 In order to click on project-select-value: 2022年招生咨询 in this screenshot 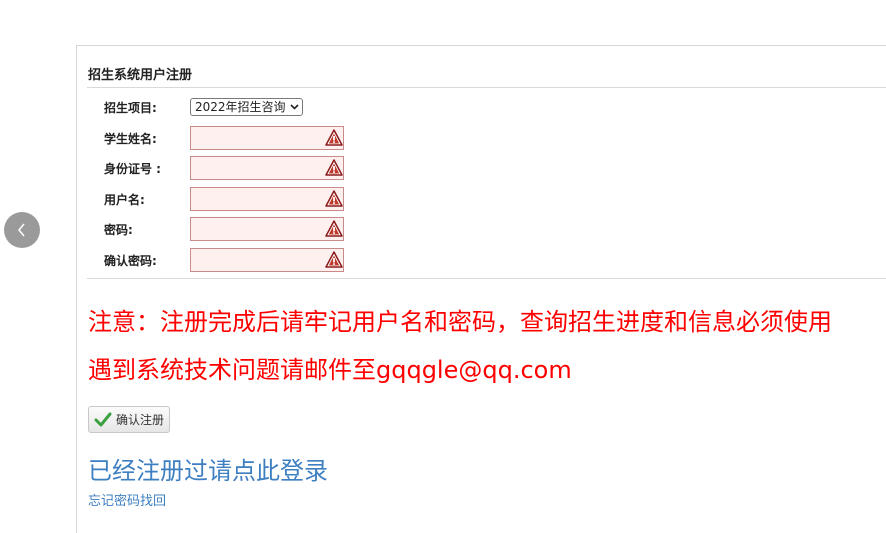, I will do `click(240, 107)`.